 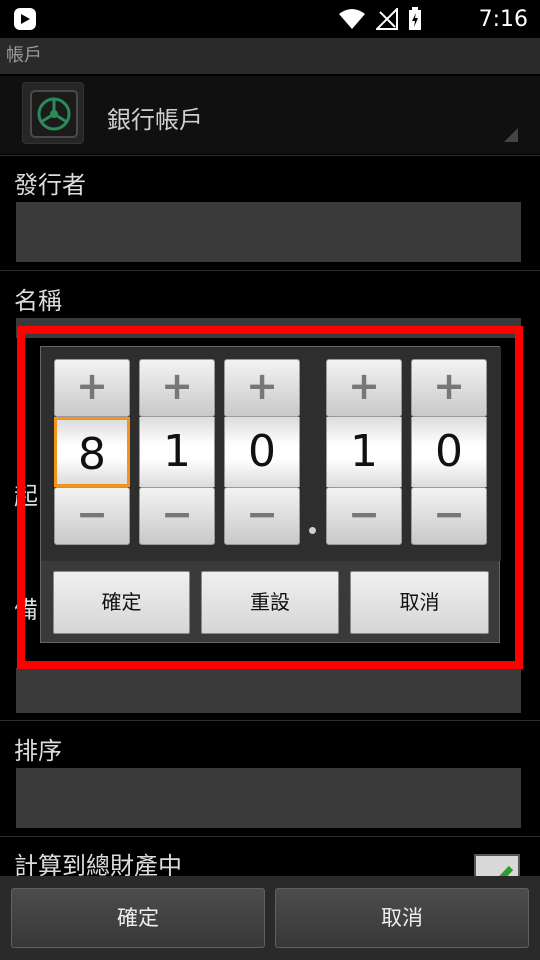 What do you see at coordinates (352, 19) in the screenshot?
I see `wifi-icon` at bounding box center [352, 19].